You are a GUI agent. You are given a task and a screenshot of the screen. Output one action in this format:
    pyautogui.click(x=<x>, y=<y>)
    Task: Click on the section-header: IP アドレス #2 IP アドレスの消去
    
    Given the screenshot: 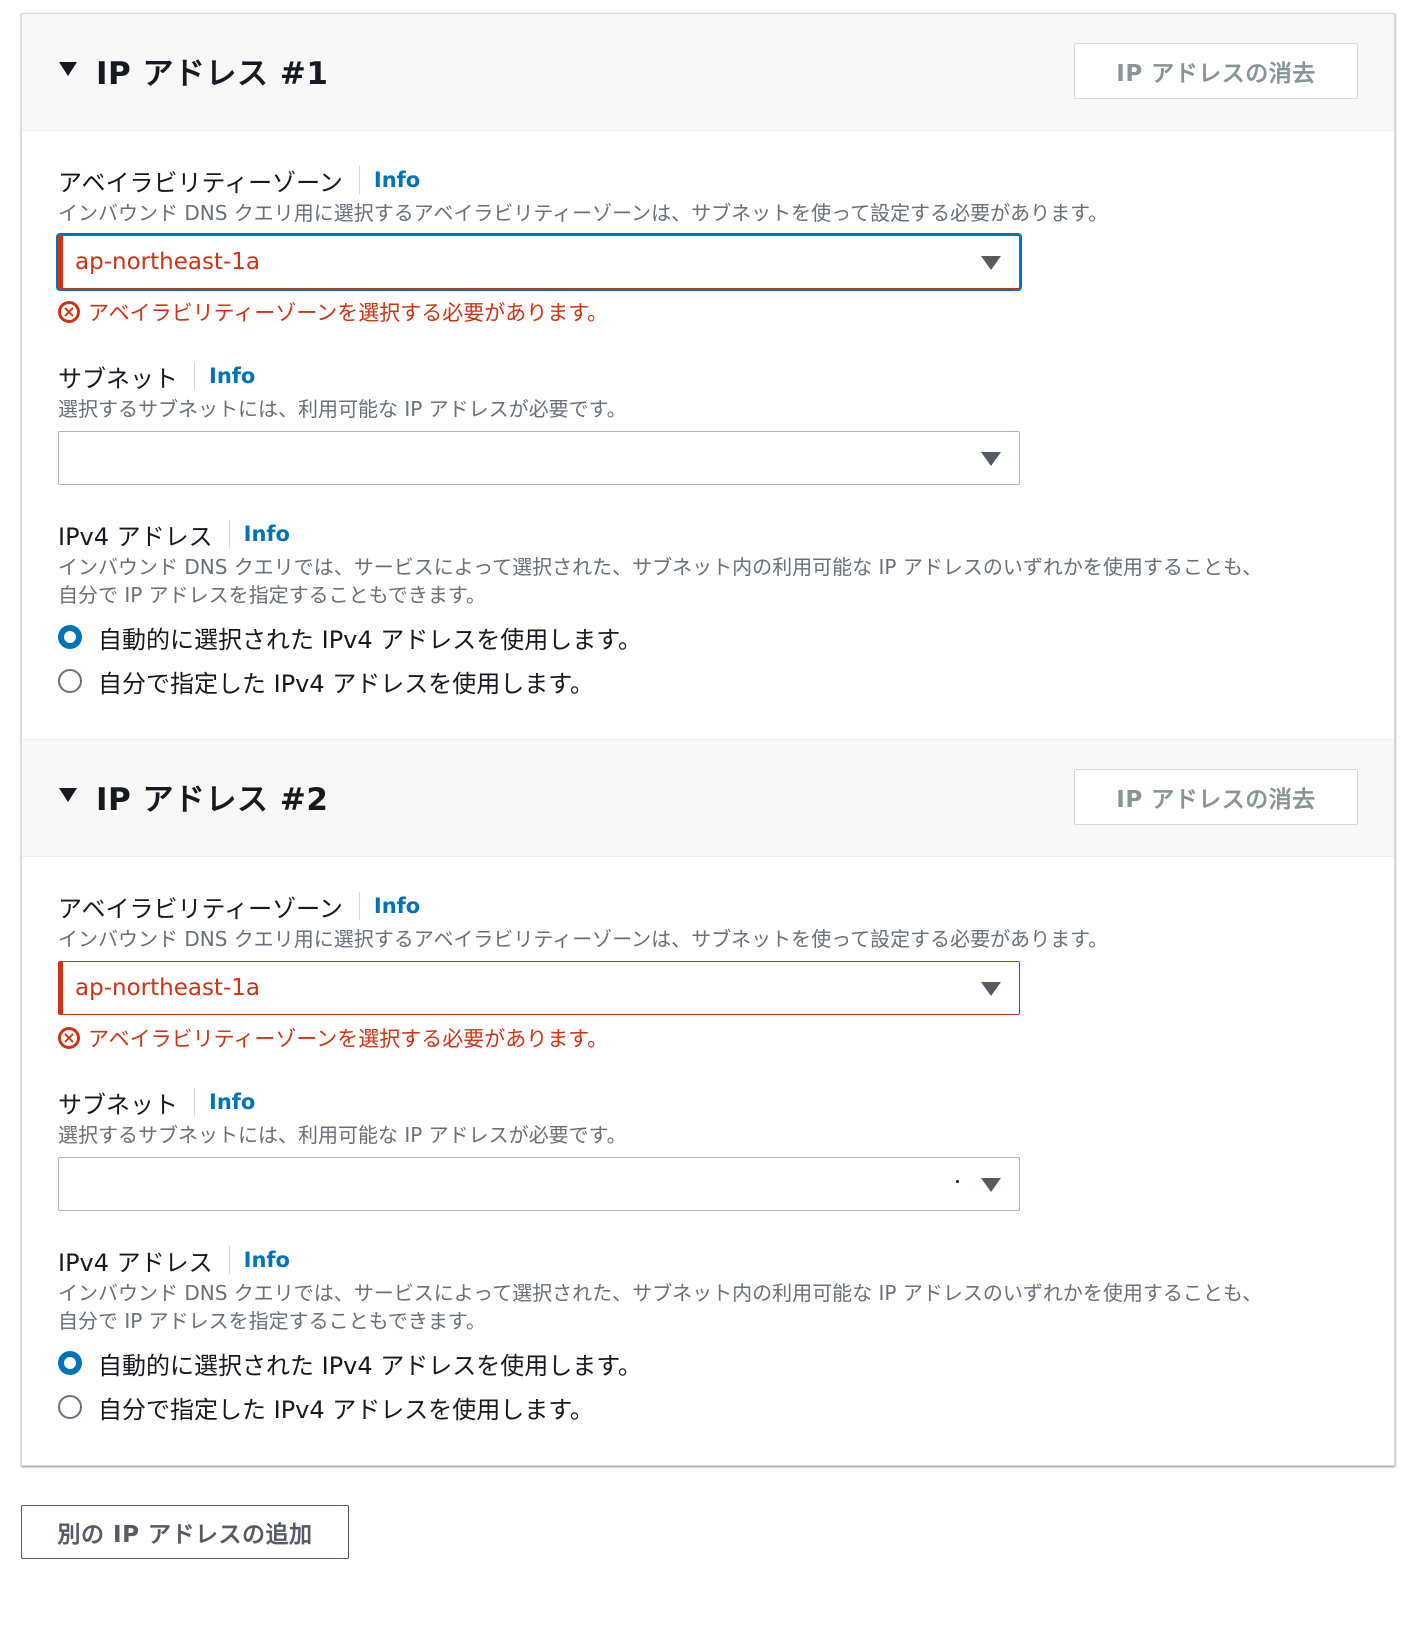 What is the action you would take?
    pyautogui.click(x=708, y=798)
    